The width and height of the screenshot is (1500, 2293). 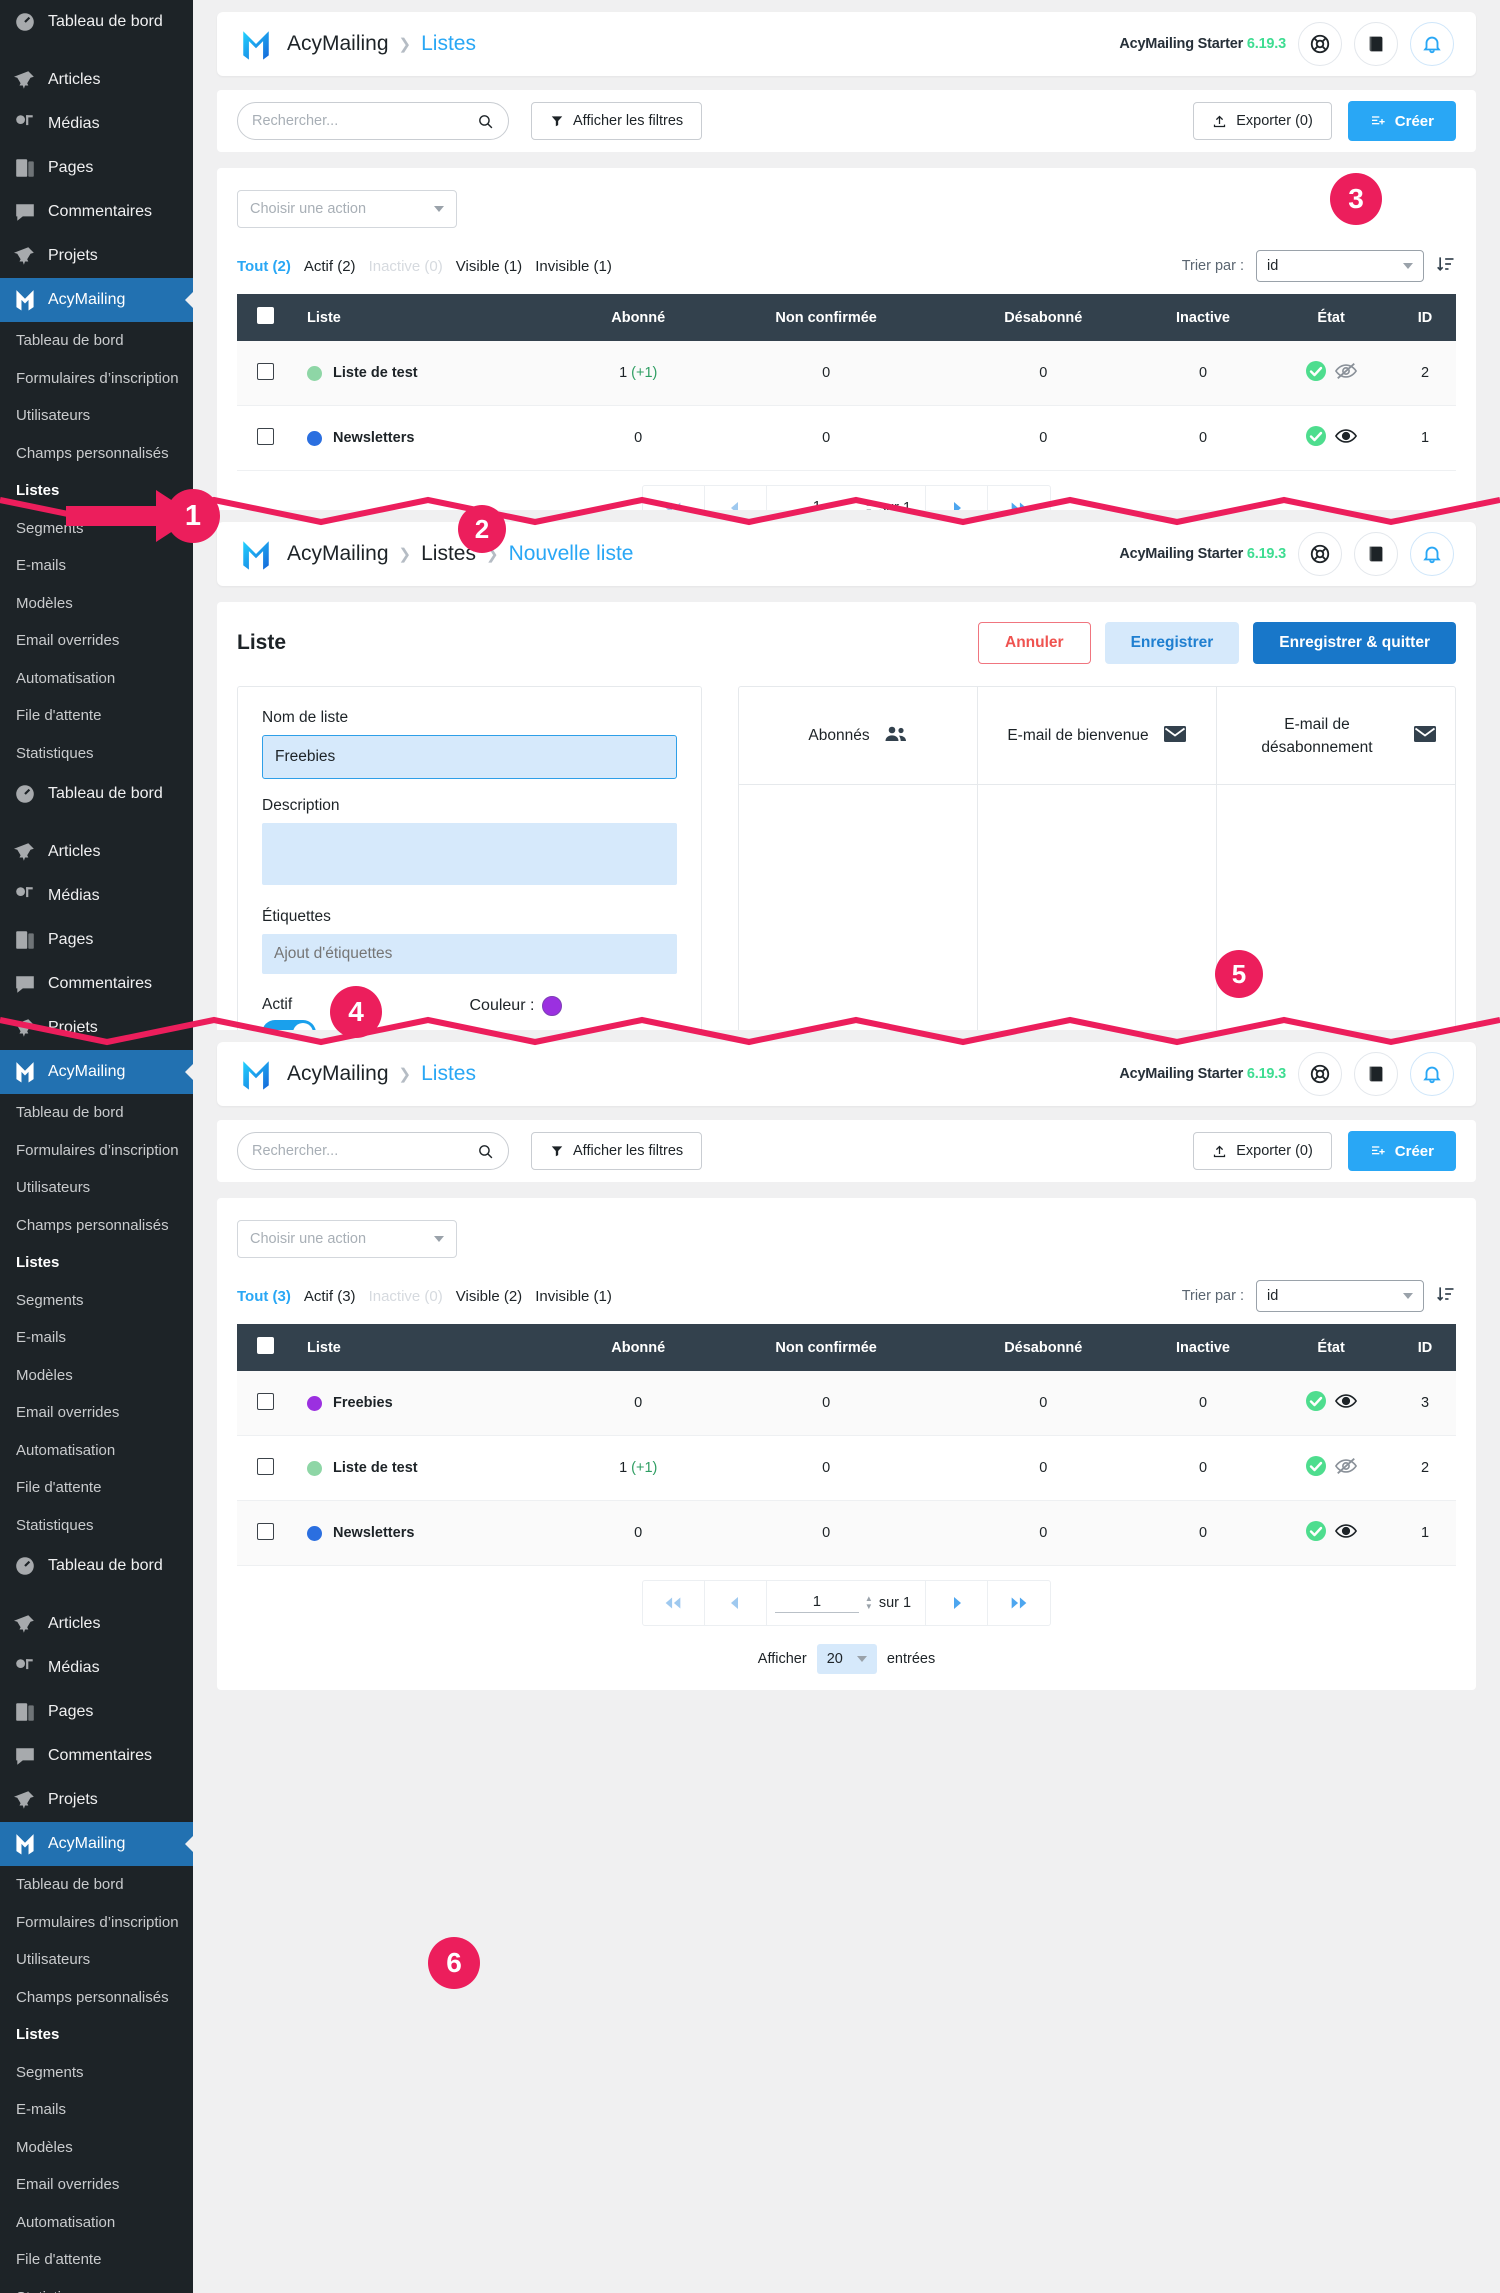 I want to click on status-tab-visible: Visible (2), so click(x=489, y=1296).